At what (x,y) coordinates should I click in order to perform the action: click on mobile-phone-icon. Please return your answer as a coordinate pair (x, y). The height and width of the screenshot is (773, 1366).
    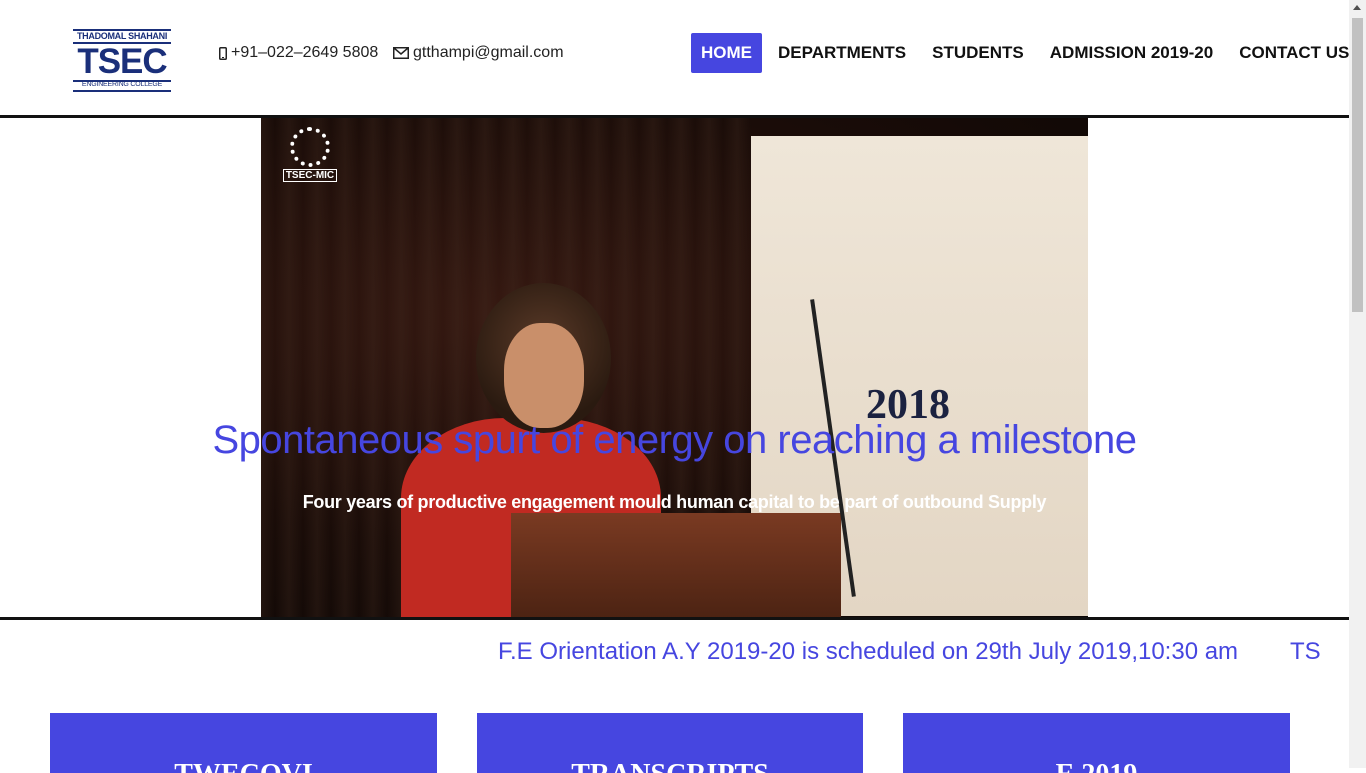
    Looking at the image, I should click on (223, 53).